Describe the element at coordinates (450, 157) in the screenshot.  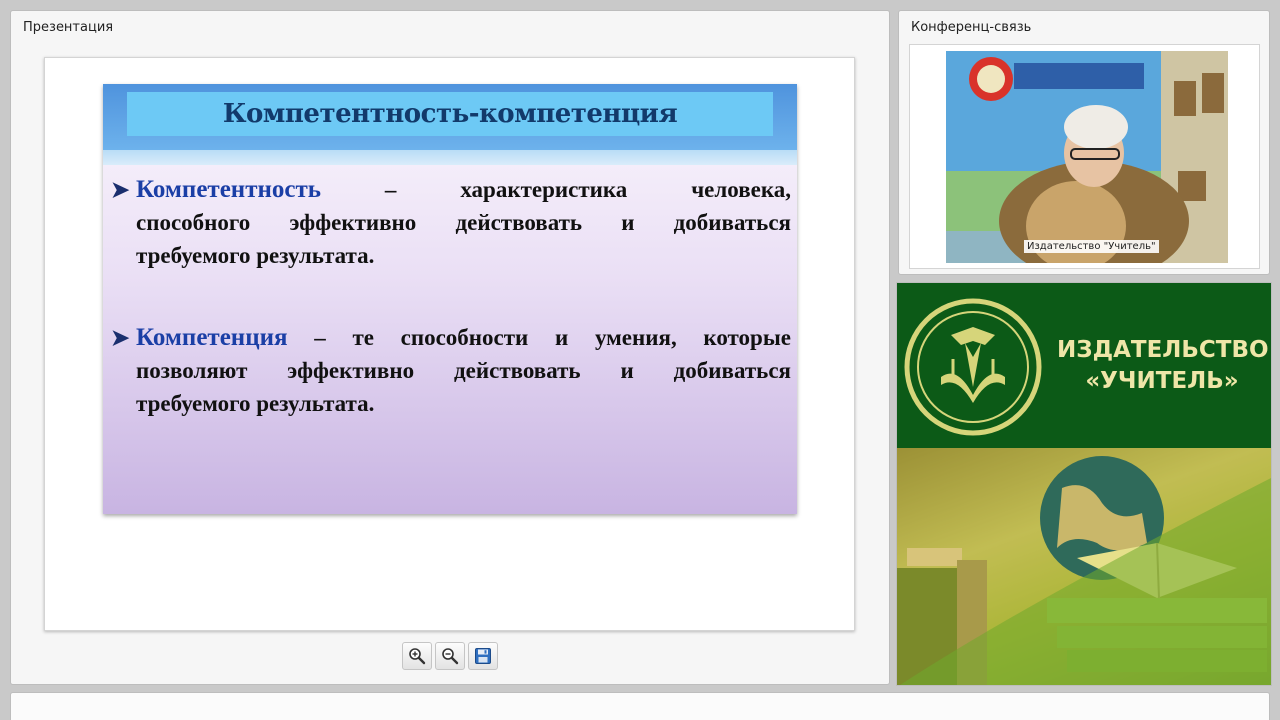
I see `slide-header-strip` at that location.